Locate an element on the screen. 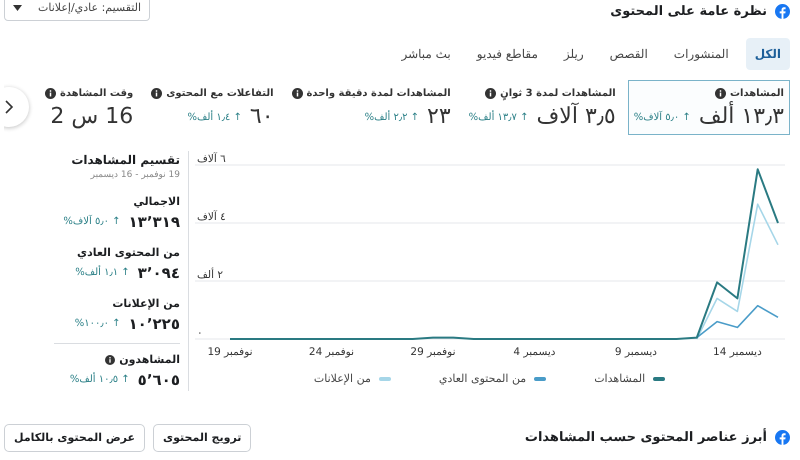 The image size is (800, 460). axis-label: 14 ديسمبر is located at coordinates (737, 352).